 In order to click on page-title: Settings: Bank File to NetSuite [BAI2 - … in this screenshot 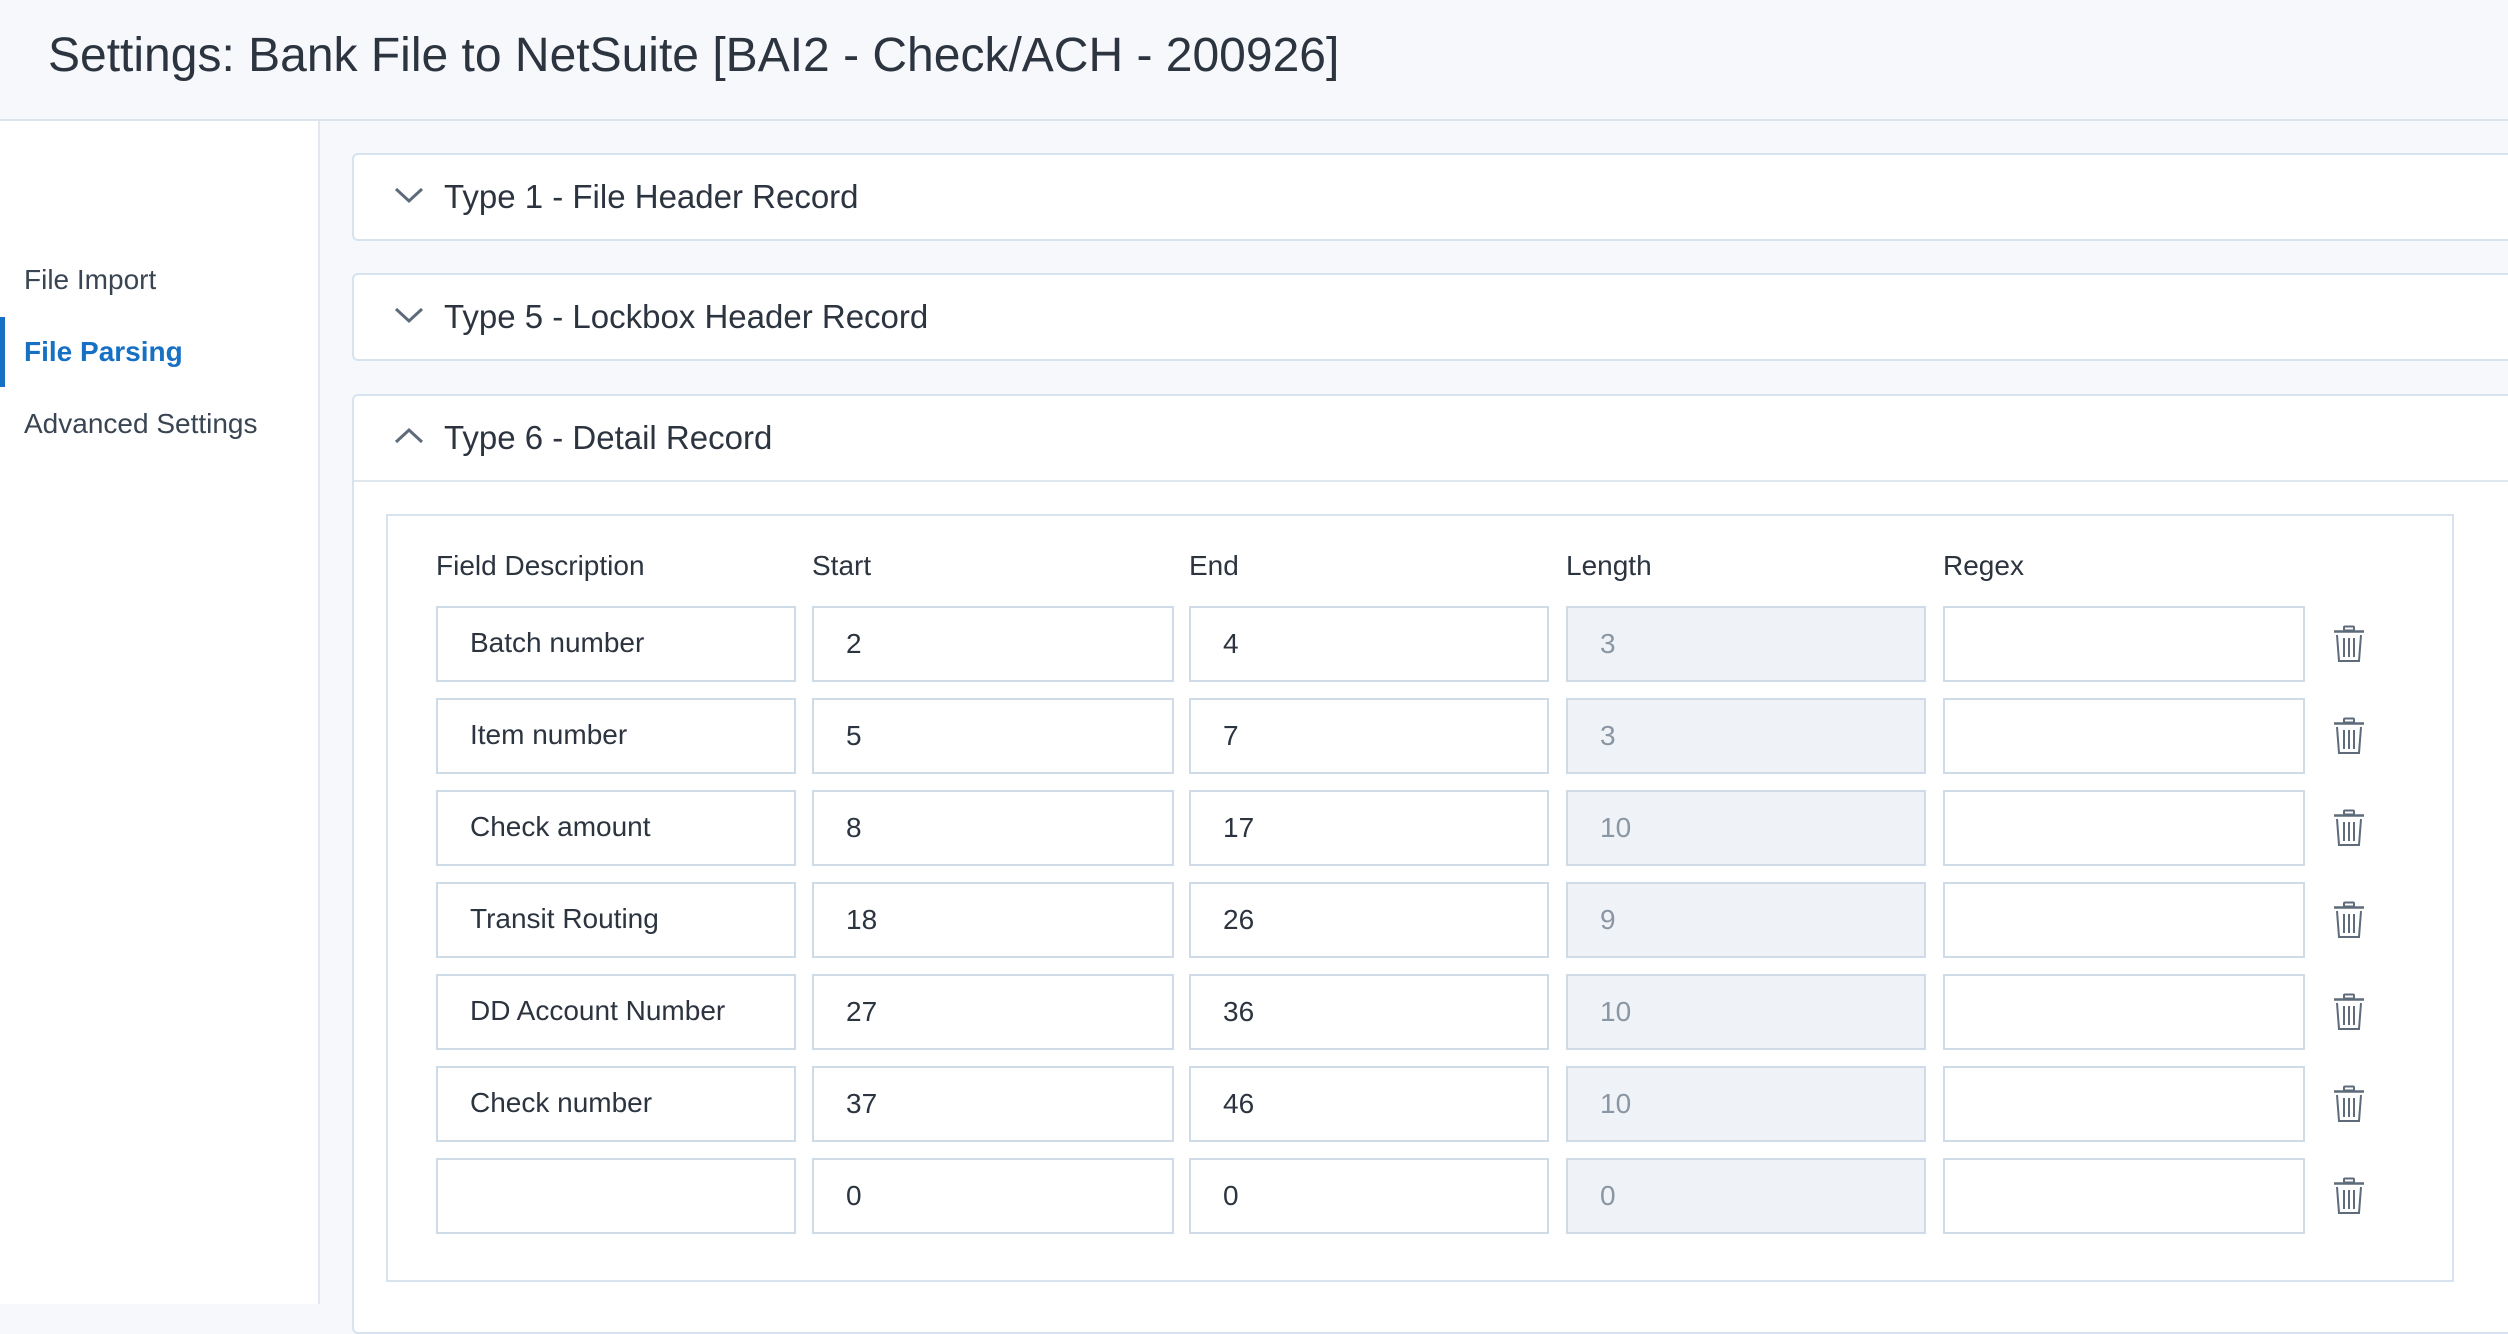, I will do `click(694, 55)`.